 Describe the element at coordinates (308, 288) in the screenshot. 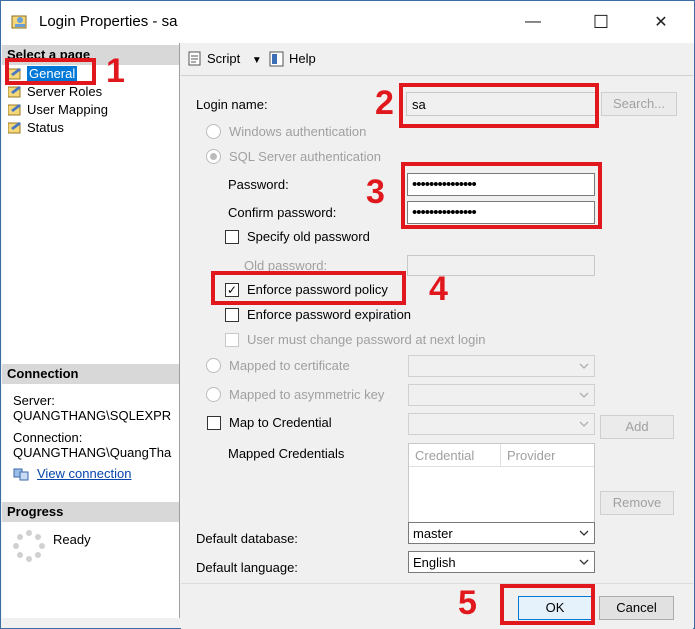

I see `annotation-box-enforce-policy` at that location.